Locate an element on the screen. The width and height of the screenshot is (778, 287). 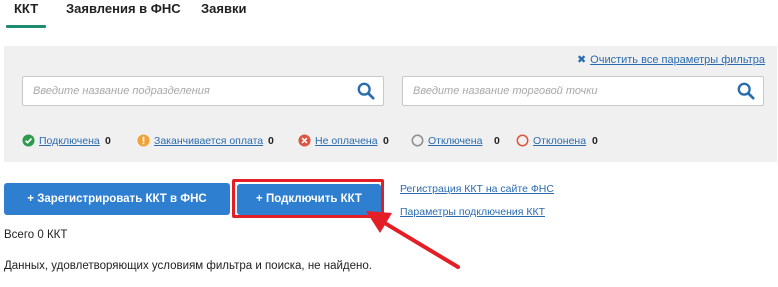
clear-filter-link: ✖ Очистить все параметры фильтра is located at coordinates (671, 59).